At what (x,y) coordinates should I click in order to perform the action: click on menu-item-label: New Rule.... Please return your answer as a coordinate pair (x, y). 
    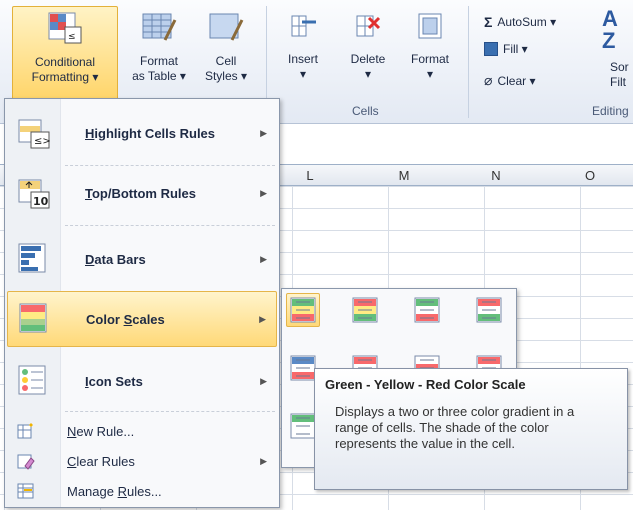
    Looking at the image, I should click on (101, 431).